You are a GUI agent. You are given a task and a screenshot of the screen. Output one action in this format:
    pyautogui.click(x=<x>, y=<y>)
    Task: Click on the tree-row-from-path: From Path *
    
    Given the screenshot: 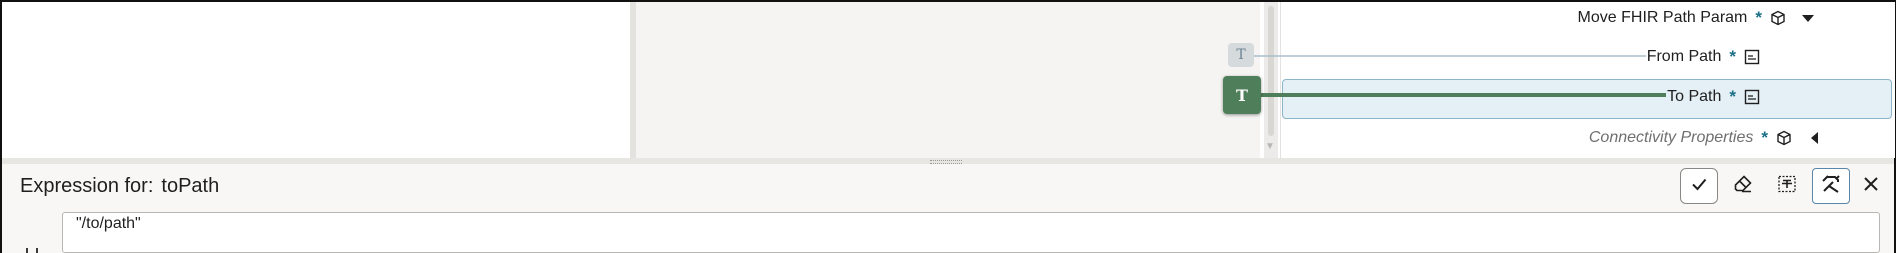 What is the action you would take?
    pyautogui.click(x=1703, y=57)
    